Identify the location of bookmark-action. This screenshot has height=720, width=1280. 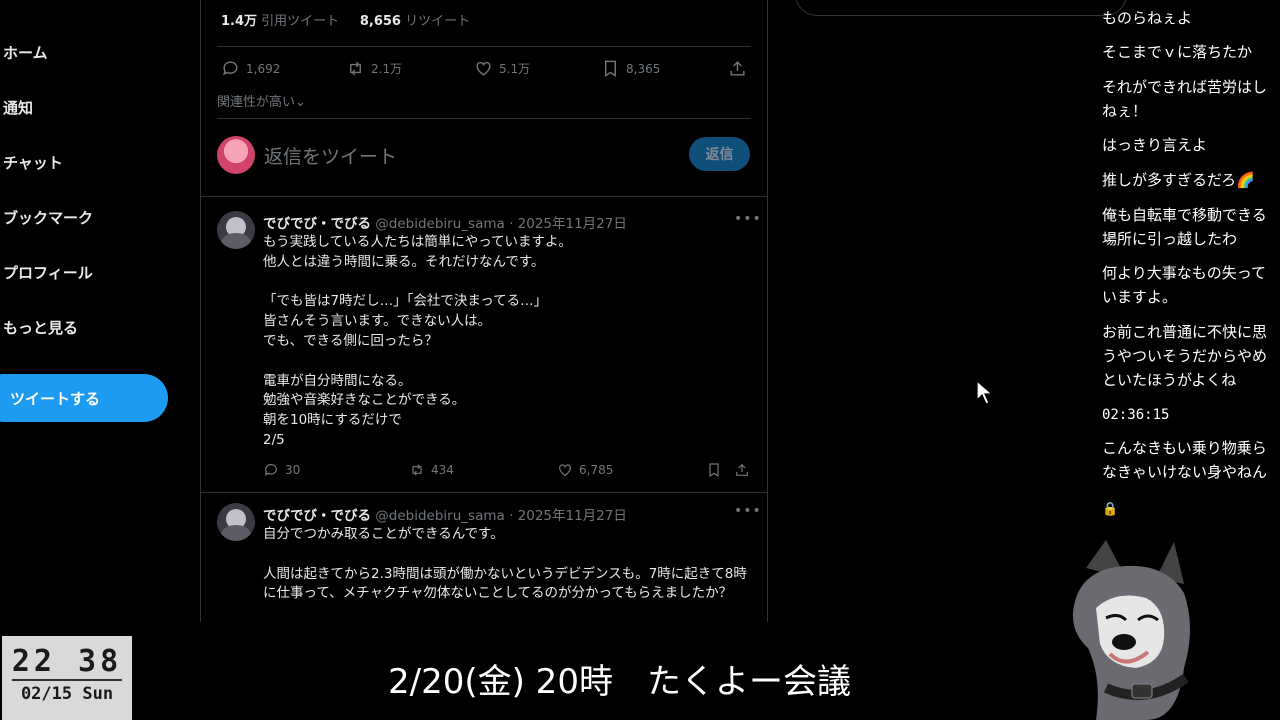
(714, 470).